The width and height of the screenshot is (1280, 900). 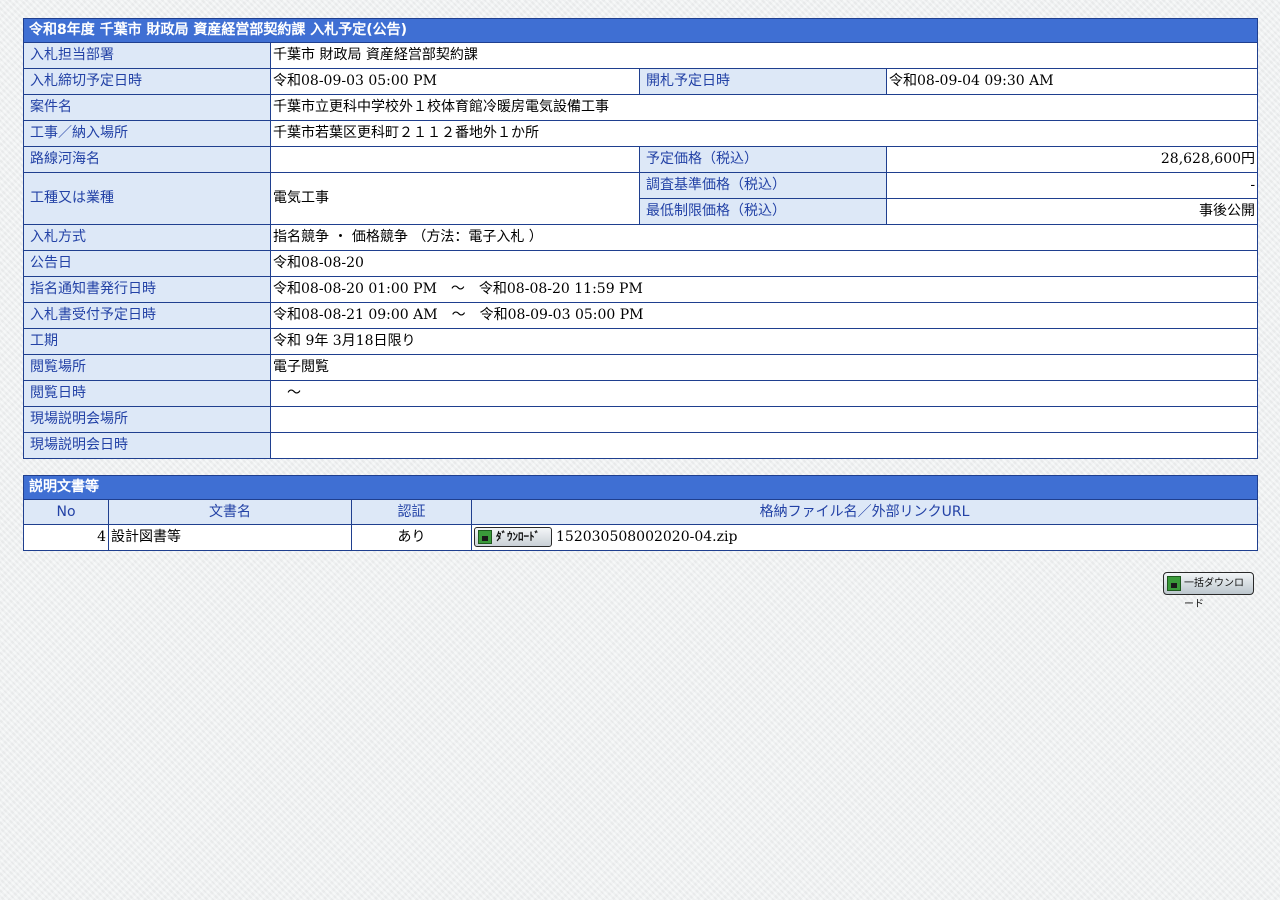 What do you see at coordinates (1174, 583) in the screenshot?
I see `bulk-download-icon` at bounding box center [1174, 583].